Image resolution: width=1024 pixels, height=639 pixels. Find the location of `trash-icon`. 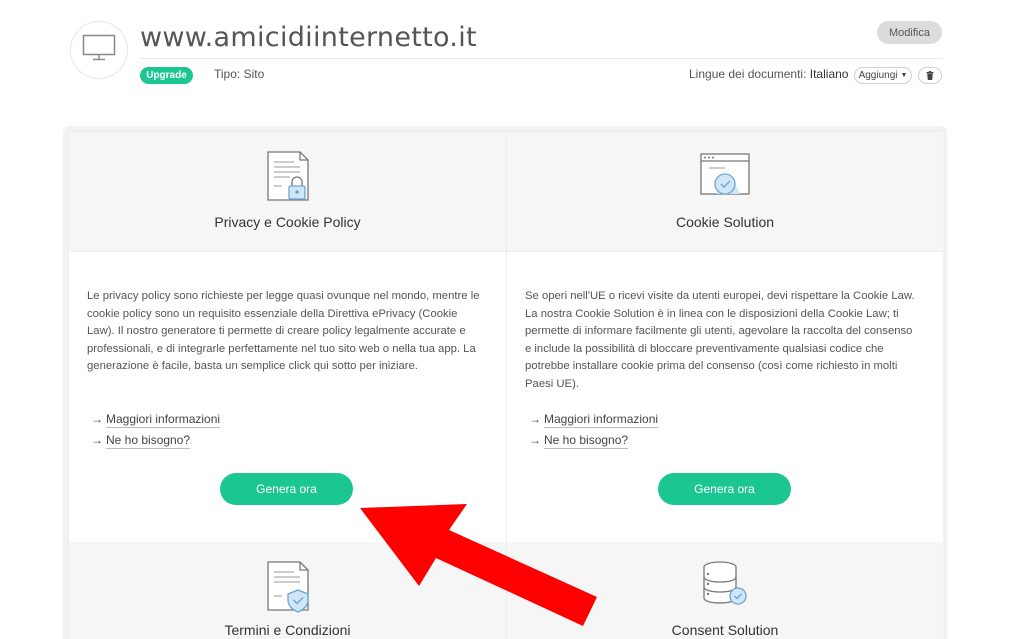

trash-icon is located at coordinates (930, 75).